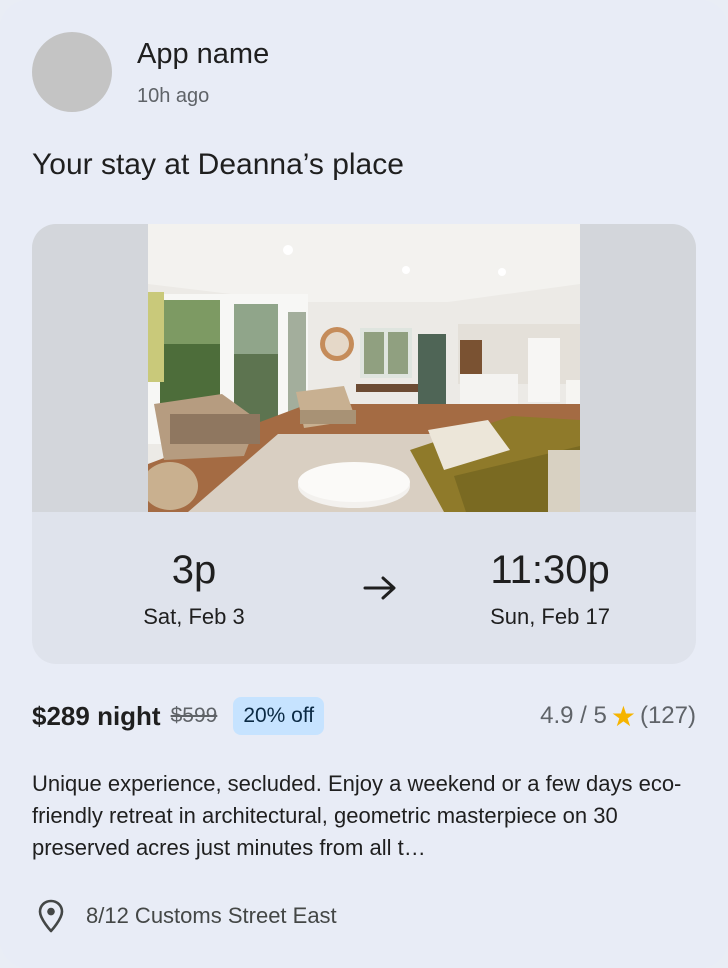  Describe the element at coordinates (72, 72) in the screenshot. I see `avatar` at that location.